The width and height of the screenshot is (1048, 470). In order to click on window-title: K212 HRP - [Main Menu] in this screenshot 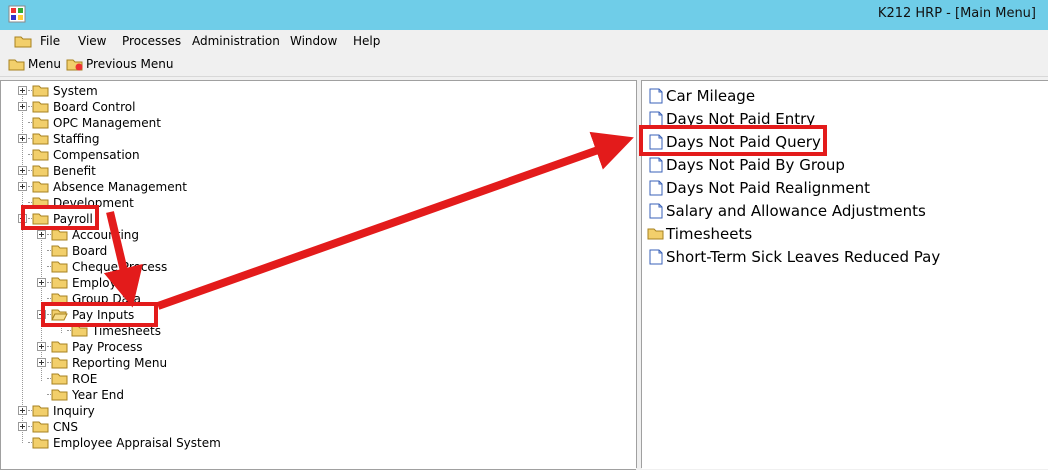, I will do `click(956, 13)`.